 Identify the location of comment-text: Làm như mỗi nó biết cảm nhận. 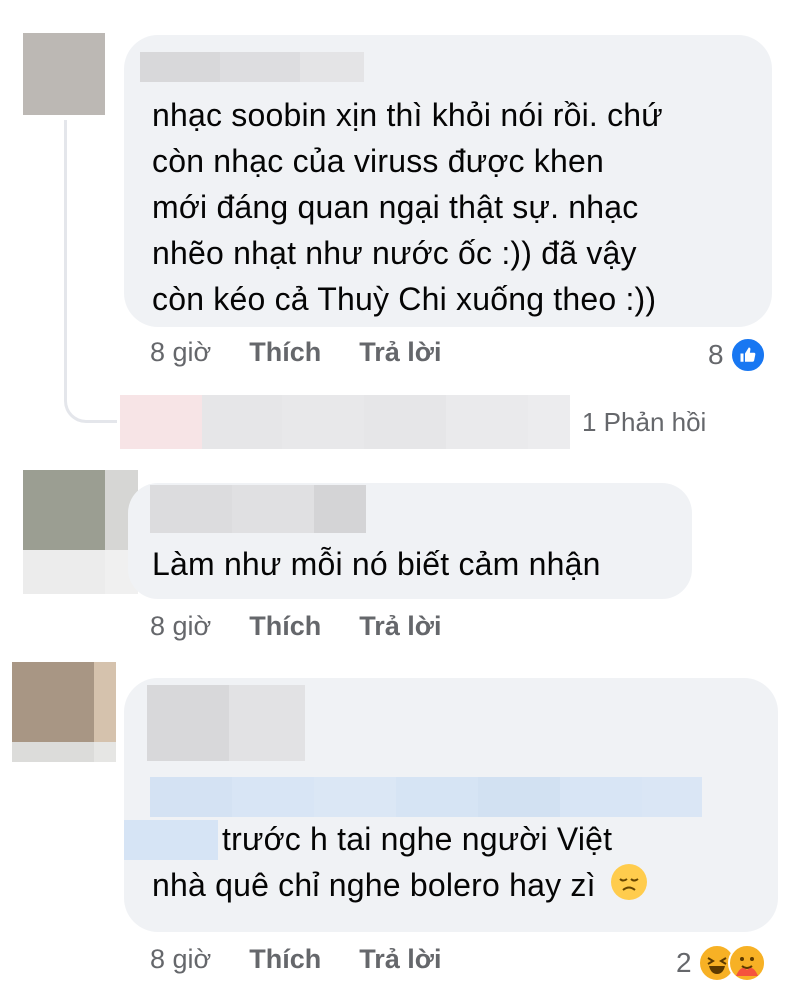
(376, 564).